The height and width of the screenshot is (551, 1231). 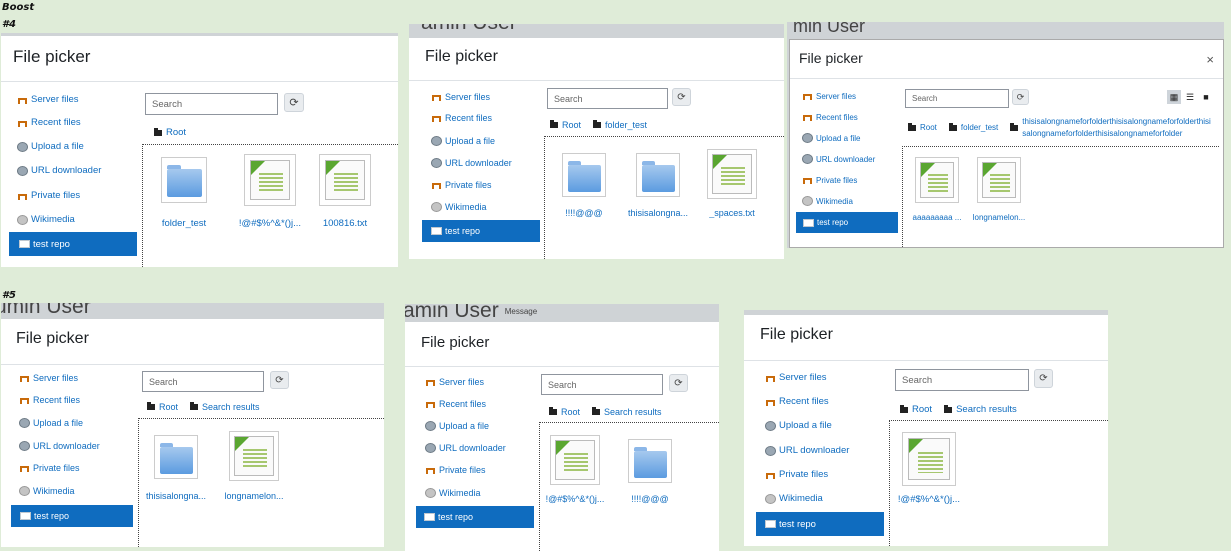 I want to click on row-label-4: #4, so click(x=9, y=24).